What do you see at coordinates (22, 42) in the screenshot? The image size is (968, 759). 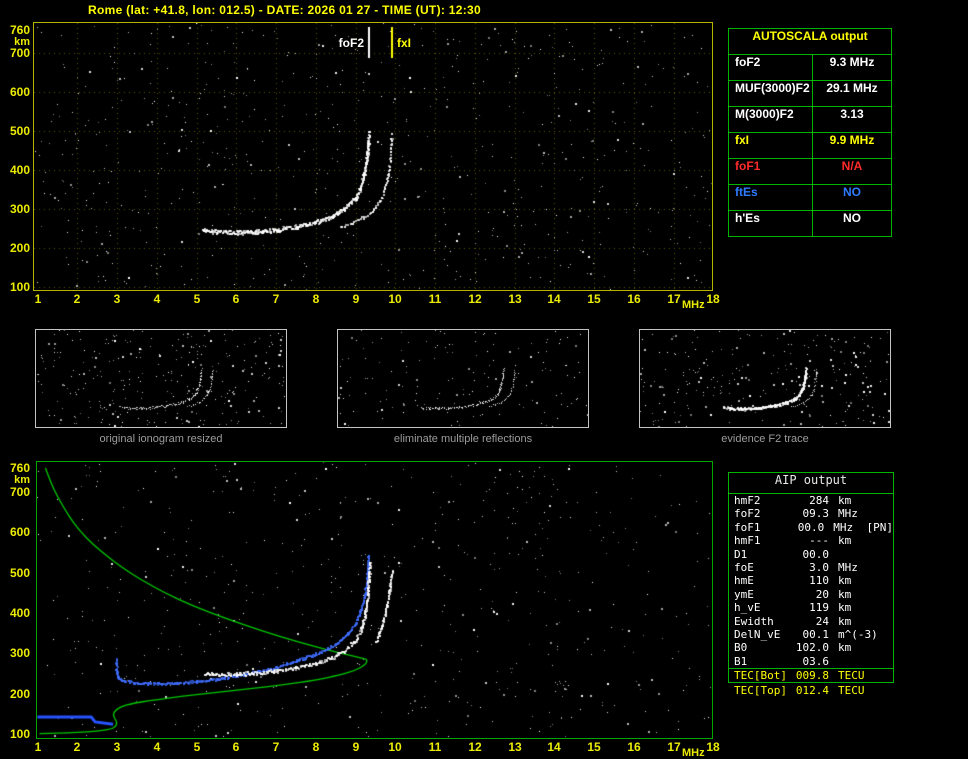 I see `y-axis-unit: km` at bounding box center [22, 42].